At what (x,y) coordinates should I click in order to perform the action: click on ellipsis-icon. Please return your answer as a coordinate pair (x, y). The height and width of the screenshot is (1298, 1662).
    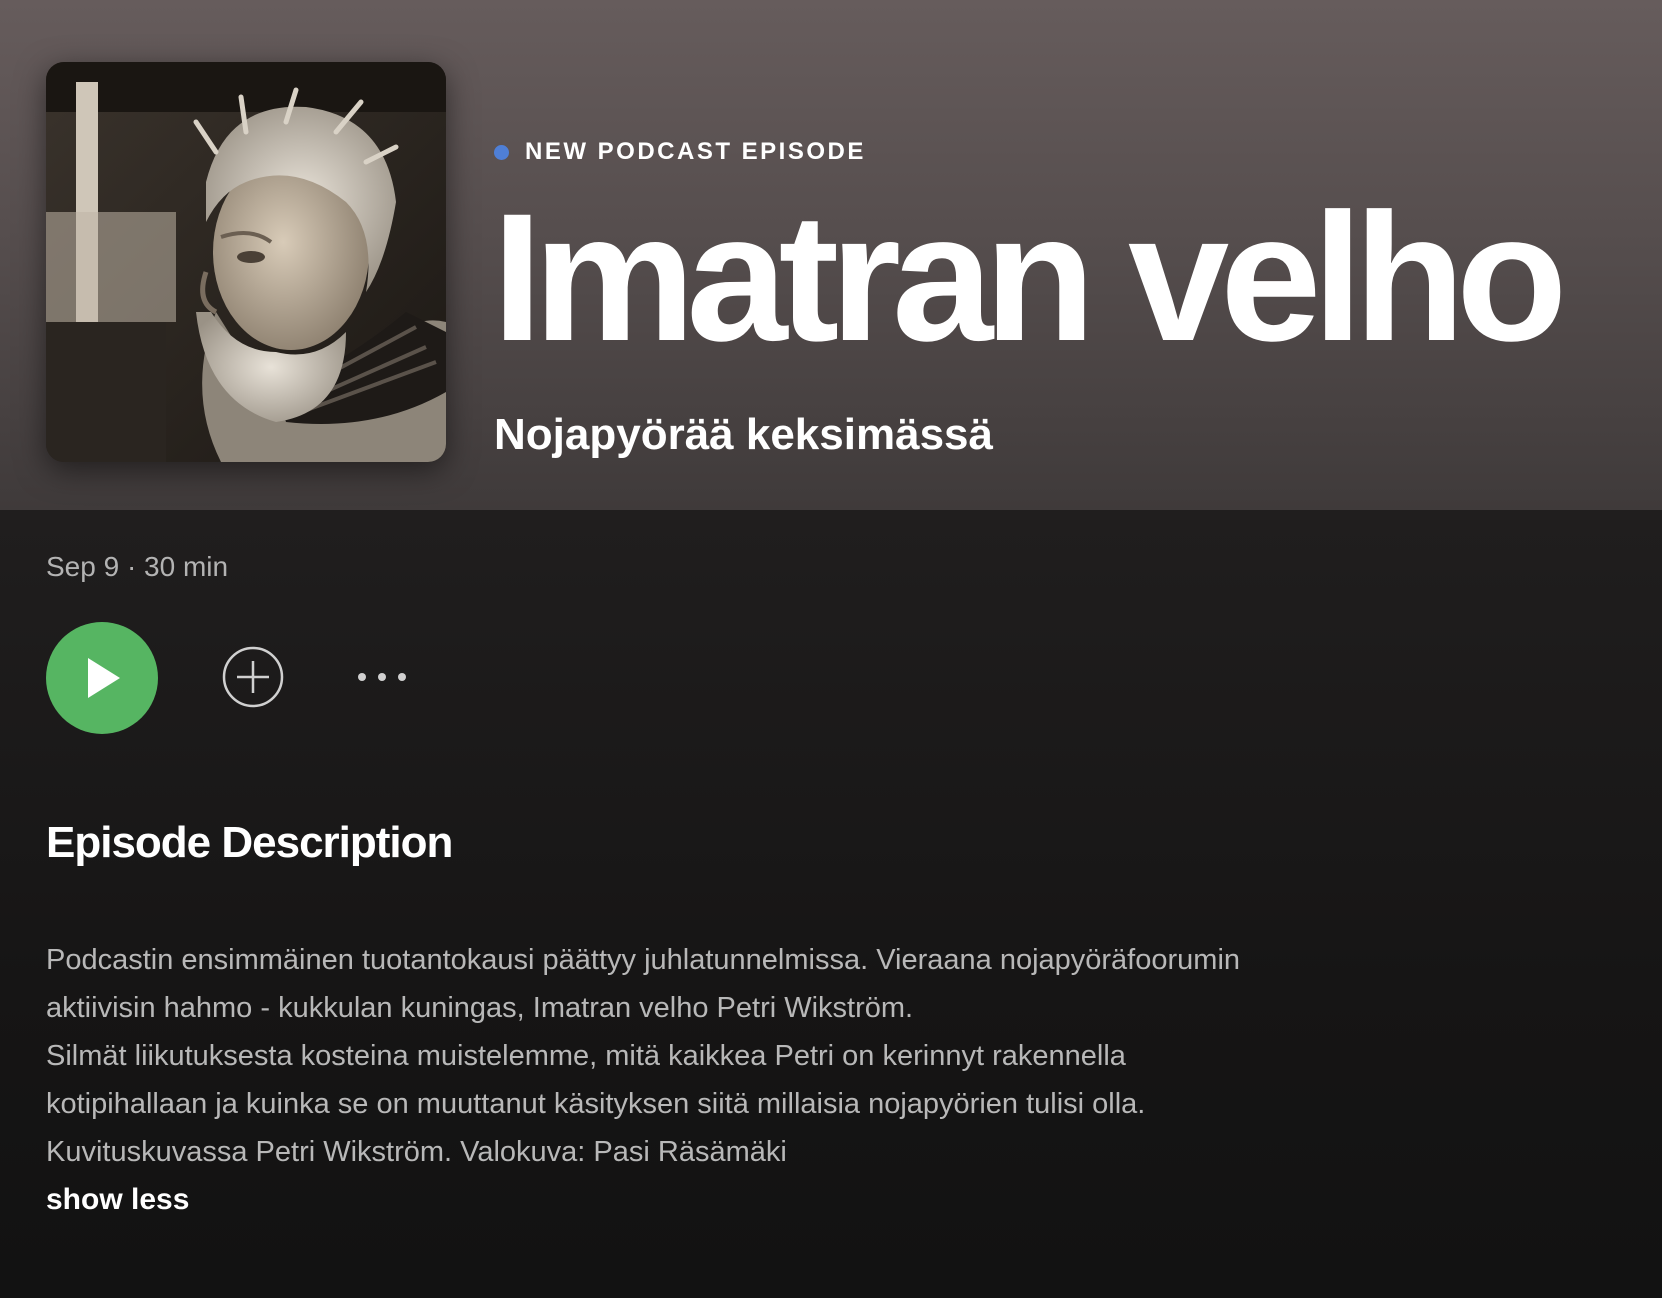
    Looking at the image, I should click on (382, 677).